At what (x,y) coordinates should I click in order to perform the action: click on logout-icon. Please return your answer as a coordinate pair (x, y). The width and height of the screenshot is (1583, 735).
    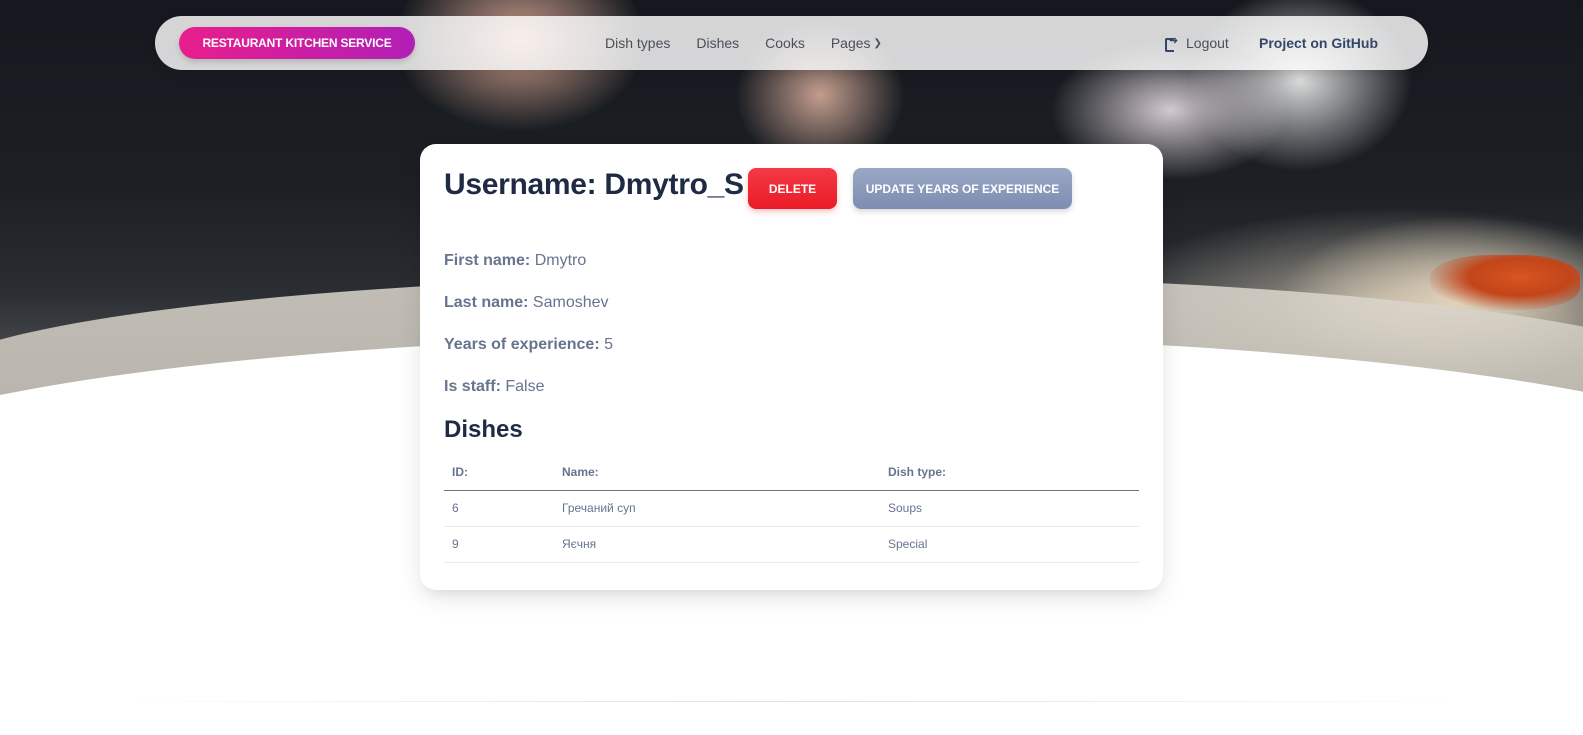
    Looking at the image, I should click on (1172, 43).